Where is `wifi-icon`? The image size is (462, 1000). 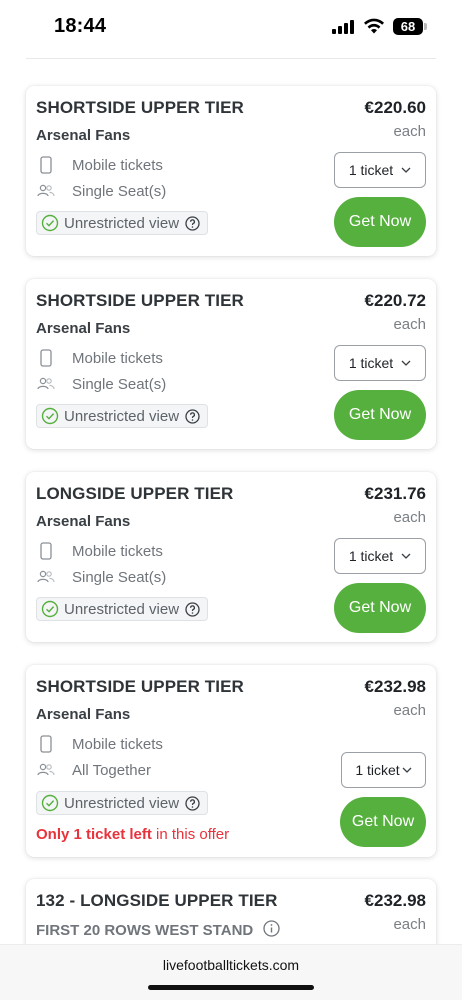 wifi-icon is located at coordinates (374, 26).